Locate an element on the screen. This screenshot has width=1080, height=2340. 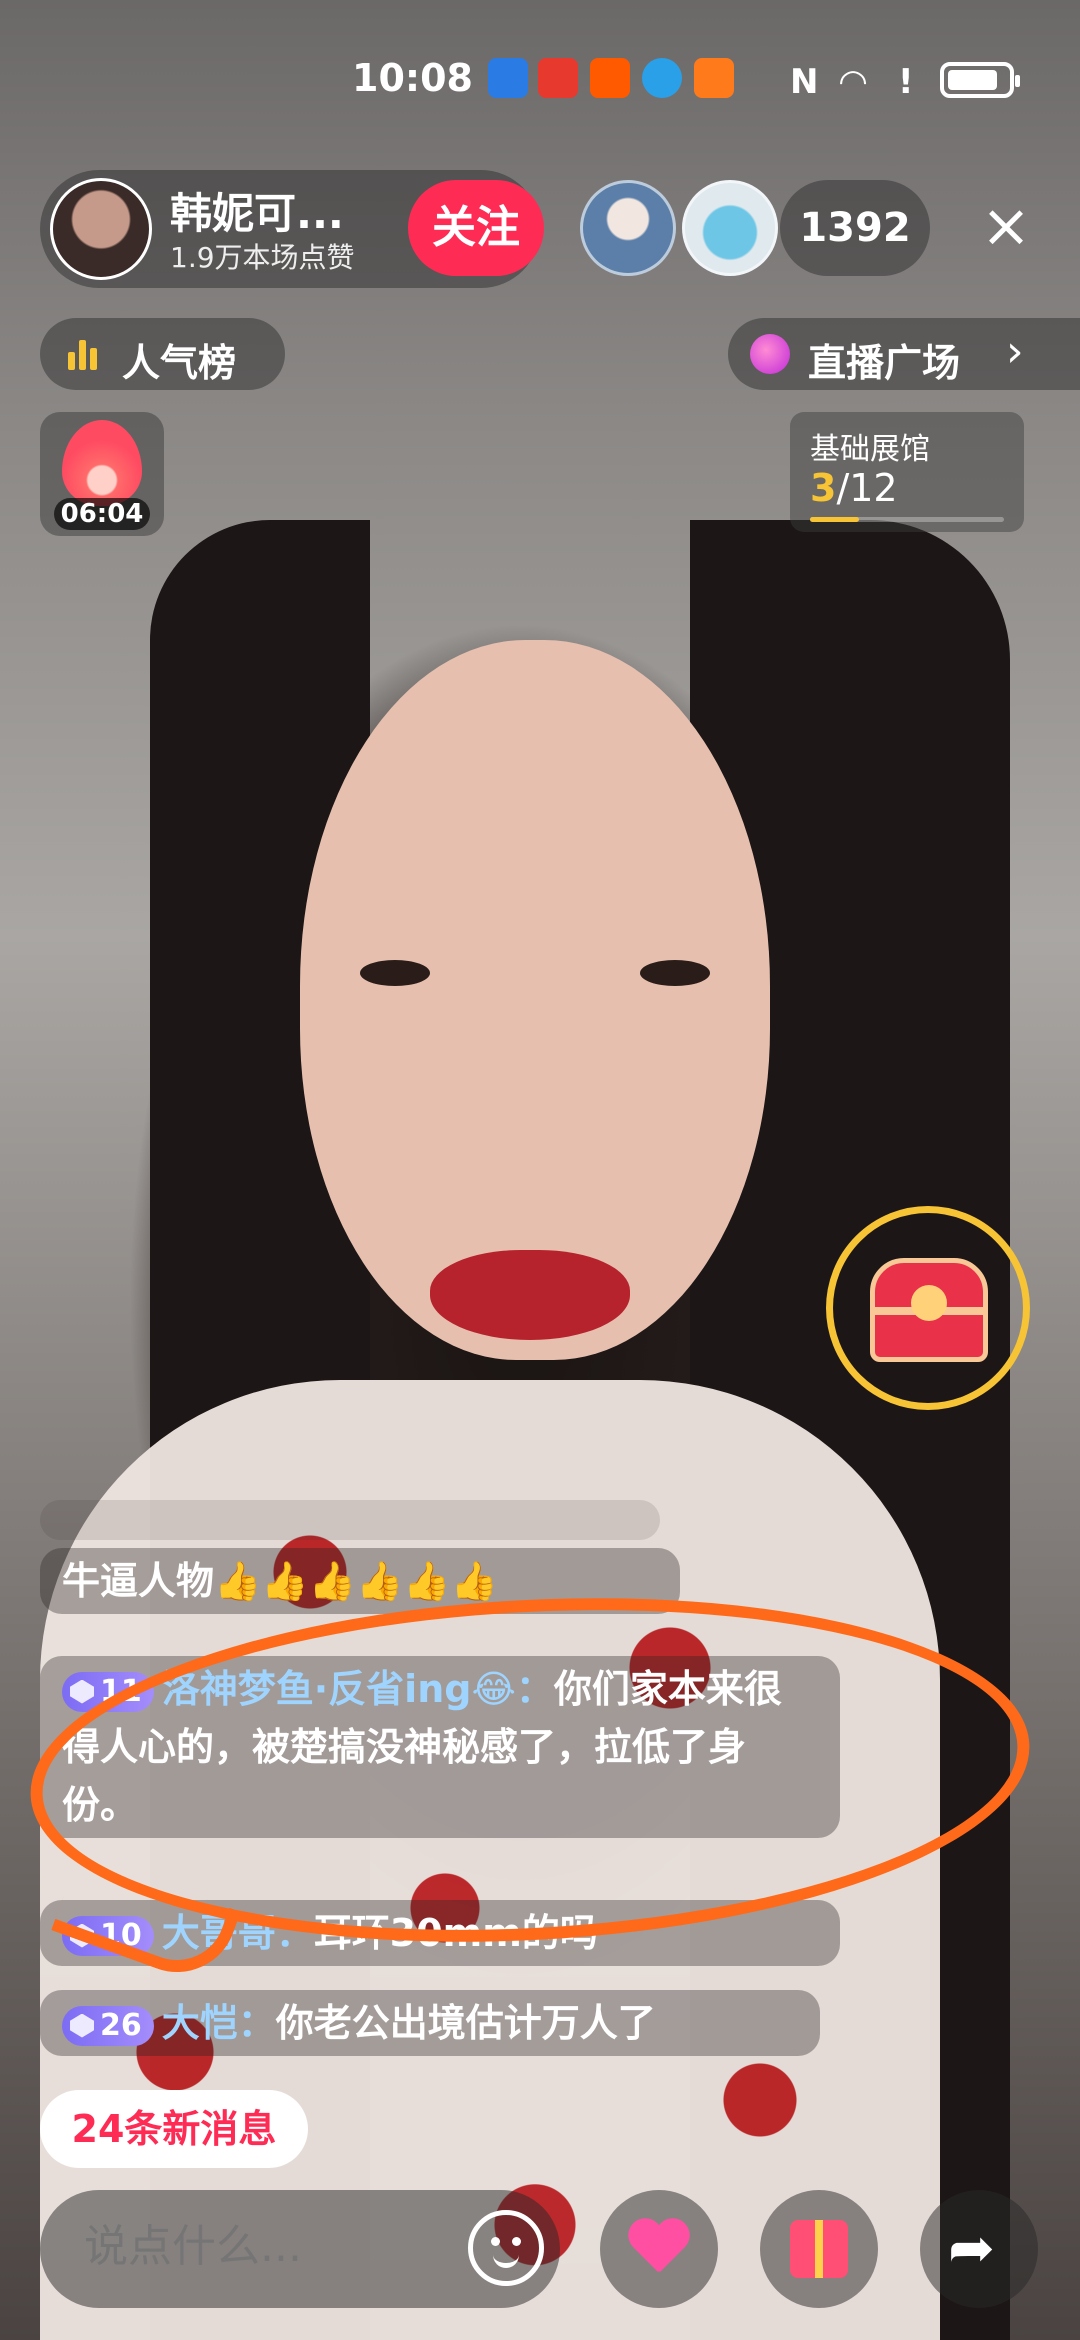
status-bar: 10:08 N ◠ ! is located at coordinates (540, 80).